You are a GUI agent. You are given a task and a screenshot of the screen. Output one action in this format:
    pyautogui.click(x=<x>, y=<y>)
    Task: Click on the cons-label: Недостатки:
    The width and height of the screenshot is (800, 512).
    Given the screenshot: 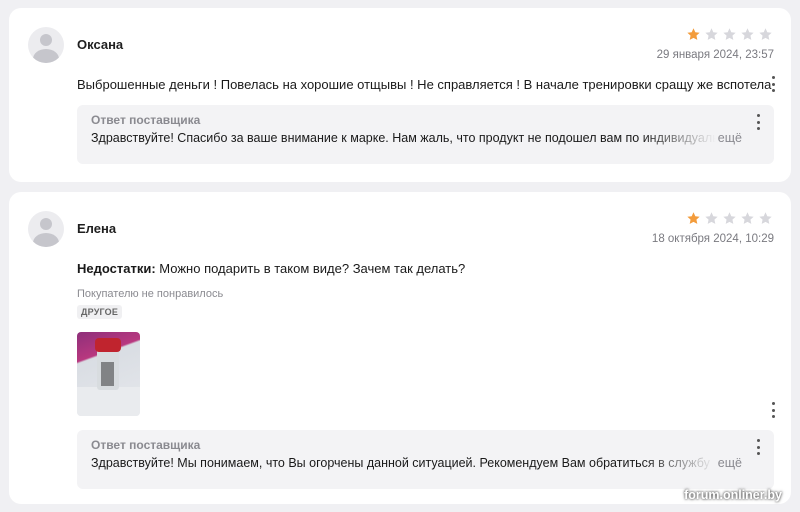 What is the action you would take?
    pyautogui.click(x=116, y=268)
    